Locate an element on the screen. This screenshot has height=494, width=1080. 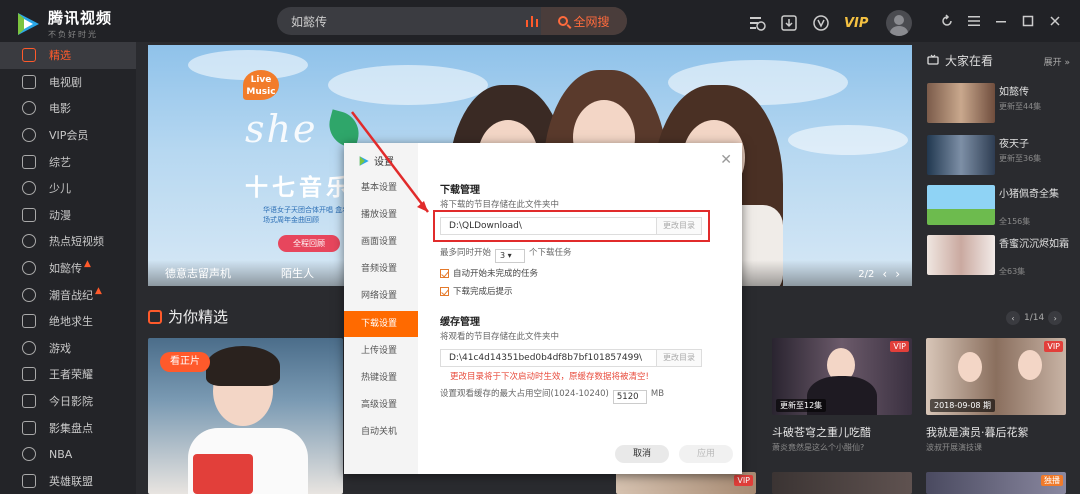
sidebar-item-label: 英雄联盟 is located at coordinates (71, 481).